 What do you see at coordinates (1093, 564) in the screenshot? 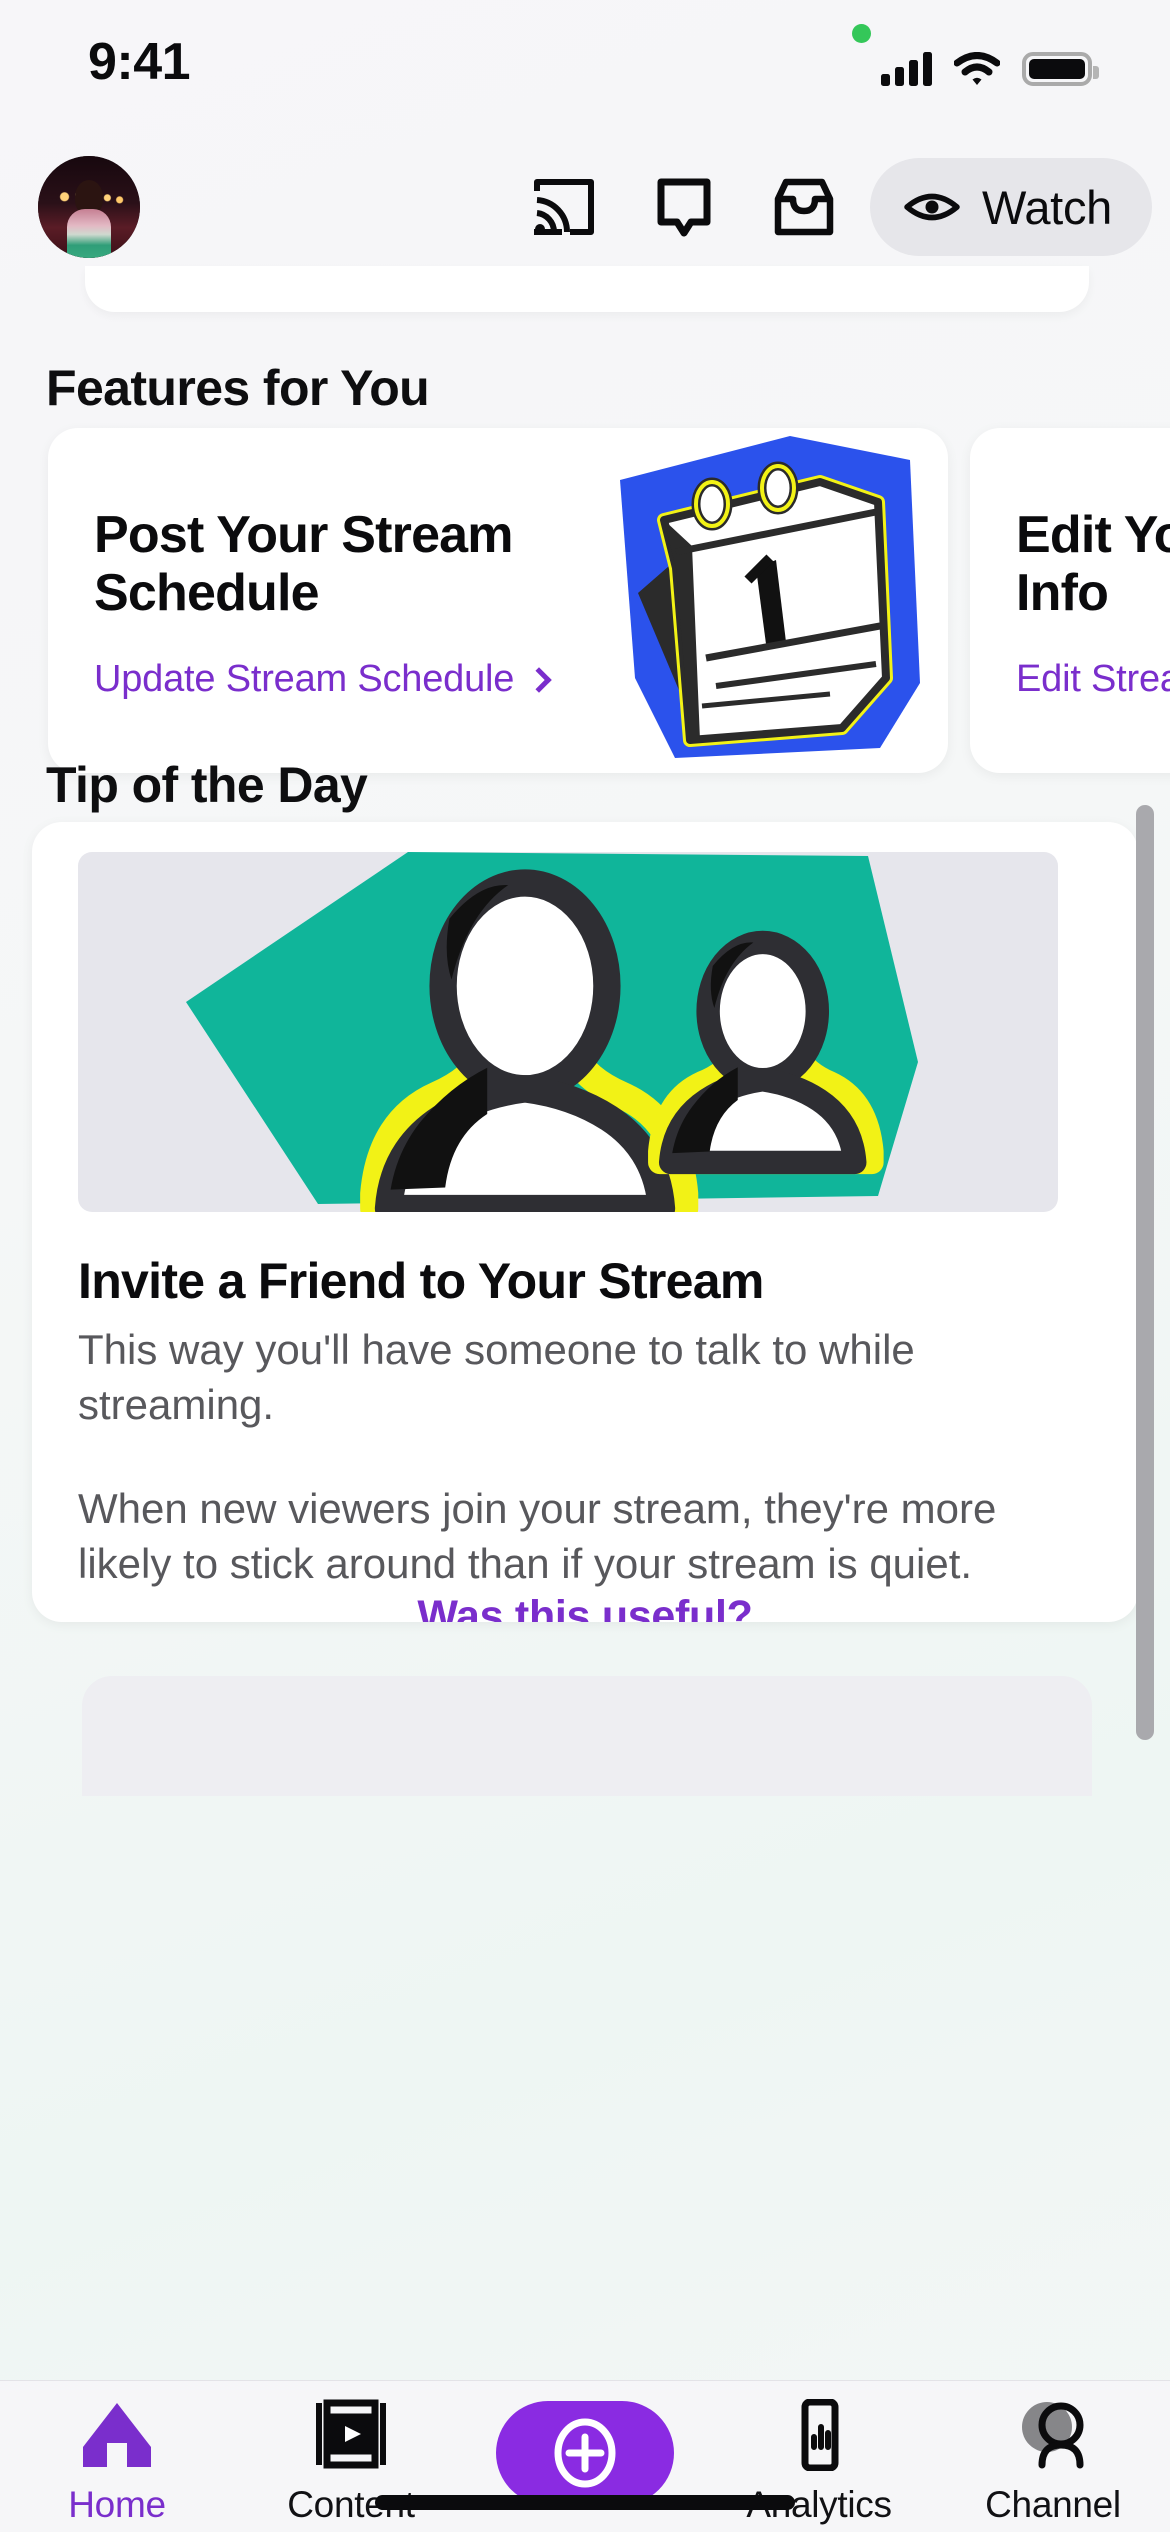
I see `feature-card-title: Edit Your Stream Info` at bounding box center [1093, 564].